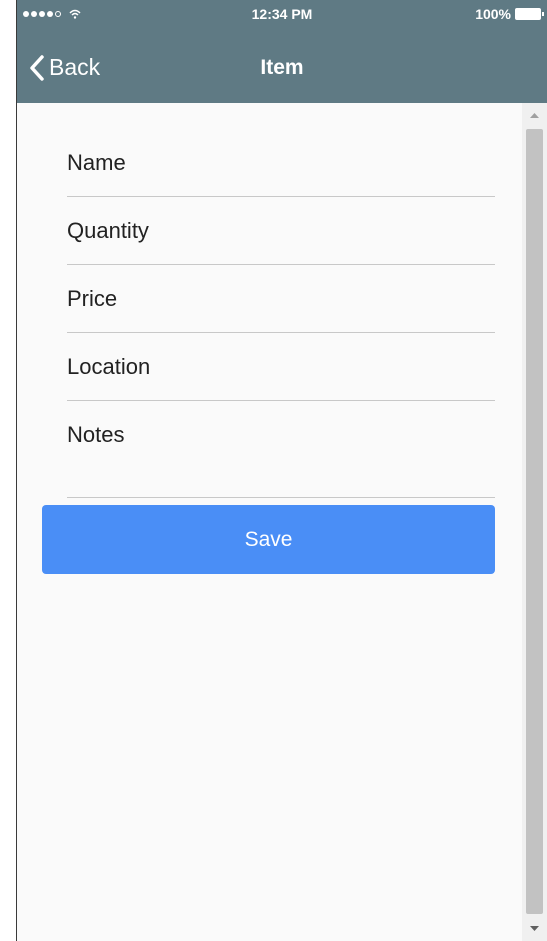 This screenshot has width=547, height=941. I want to click on status-bar: 12:34 PM 100%, so click(282, 16).